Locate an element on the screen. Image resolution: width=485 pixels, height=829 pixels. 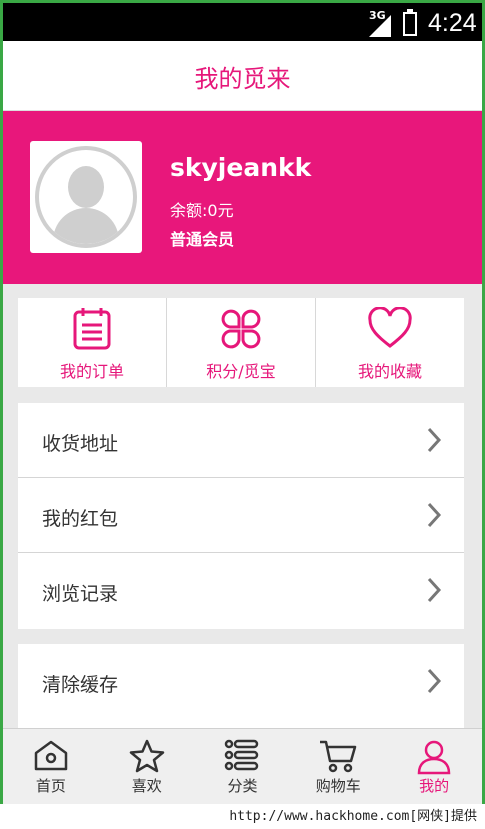
list-item-browse-history: 浏览记录 is located at coordinates (241, 590).